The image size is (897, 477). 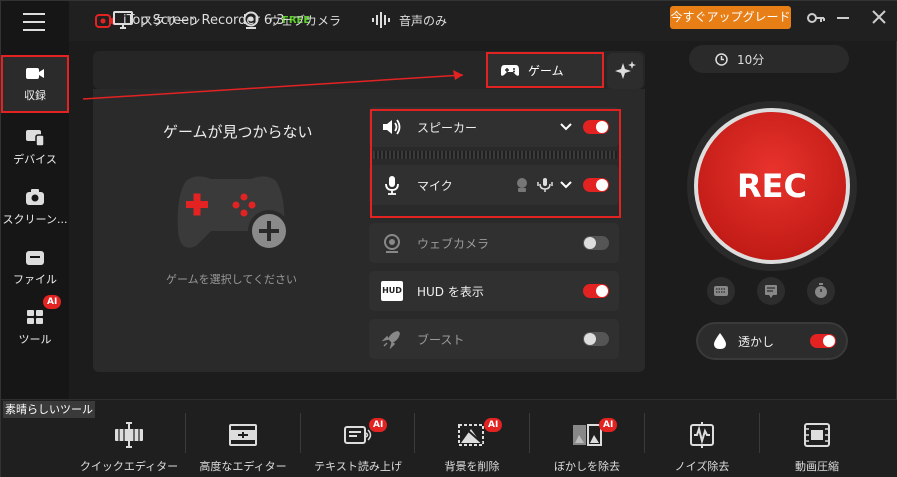 I want to click on devices-icon, so click(x=35, y=138).